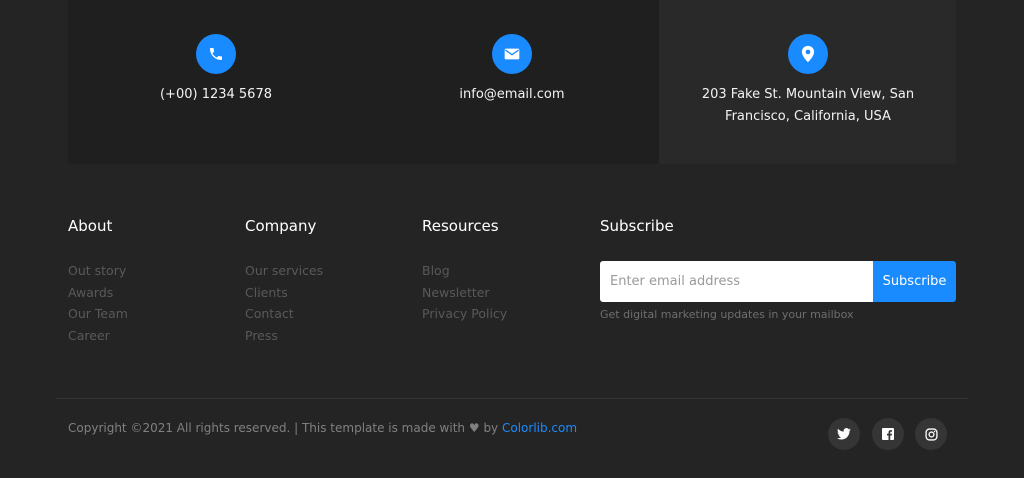 The height and width of the screenshot is (478, 1024). What do you see at coordinates (215, 94) in the screenshot?
I see `contact-phone-text: (+00) 1234 5678` at bounding box center [215, 94].